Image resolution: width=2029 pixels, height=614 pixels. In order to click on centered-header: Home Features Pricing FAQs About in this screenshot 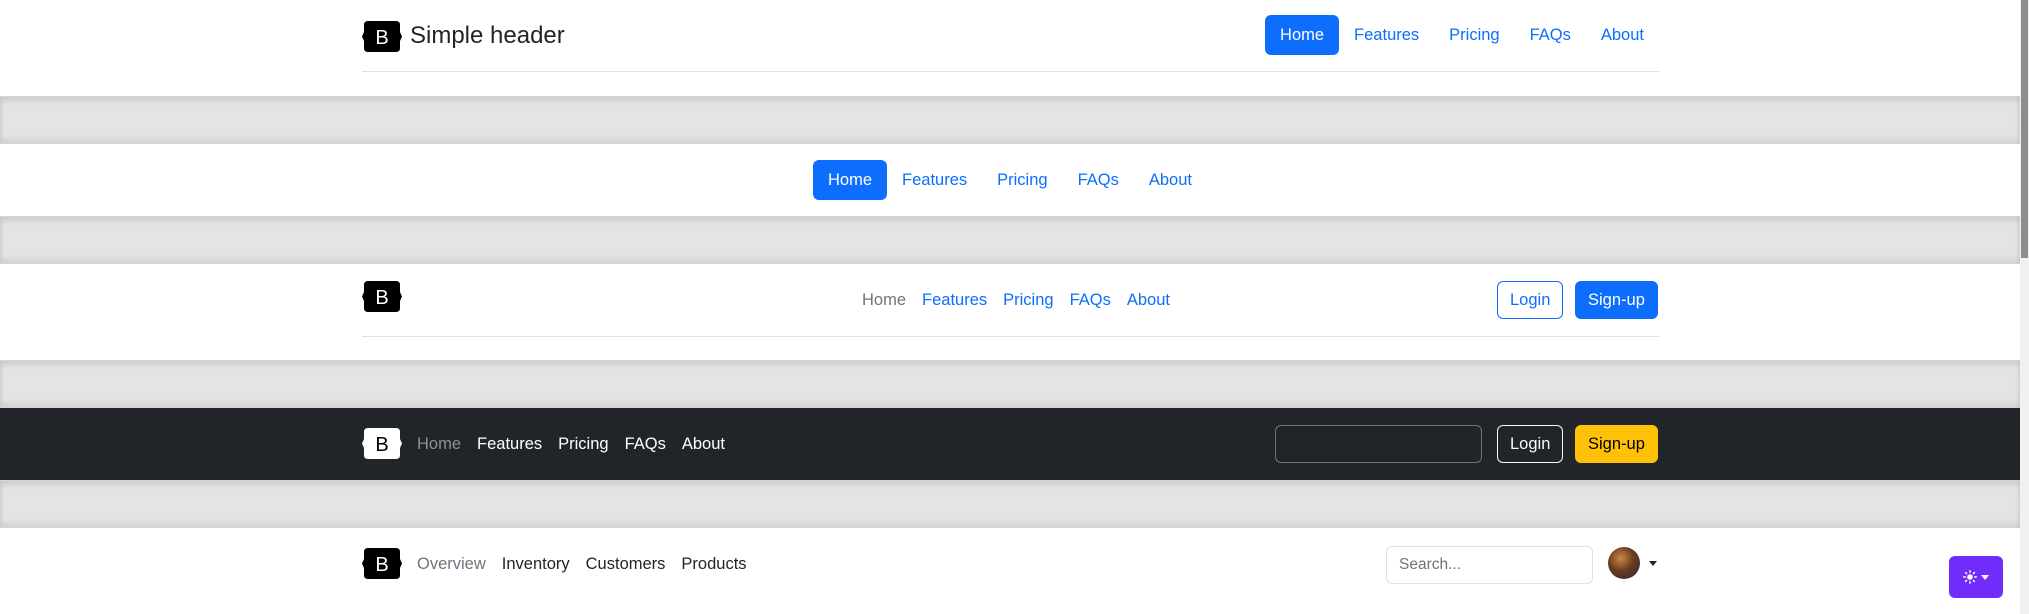, I will do `click(1010, 180)`.